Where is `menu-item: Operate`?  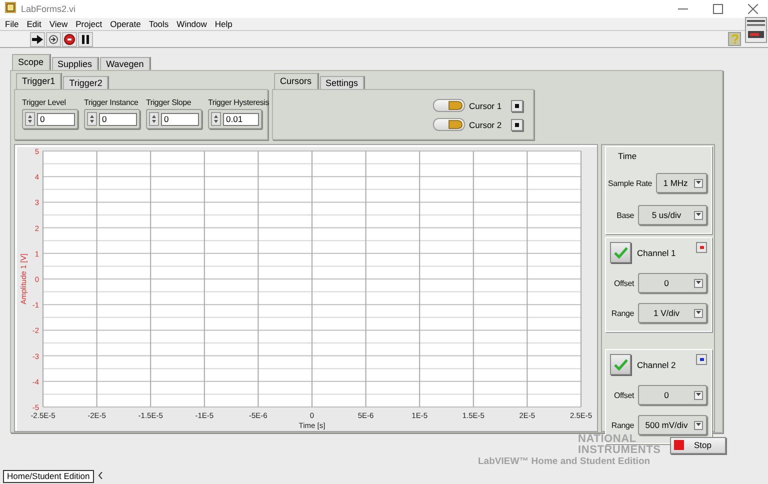 menu-item: Operate is located at coordinates (125, 24).